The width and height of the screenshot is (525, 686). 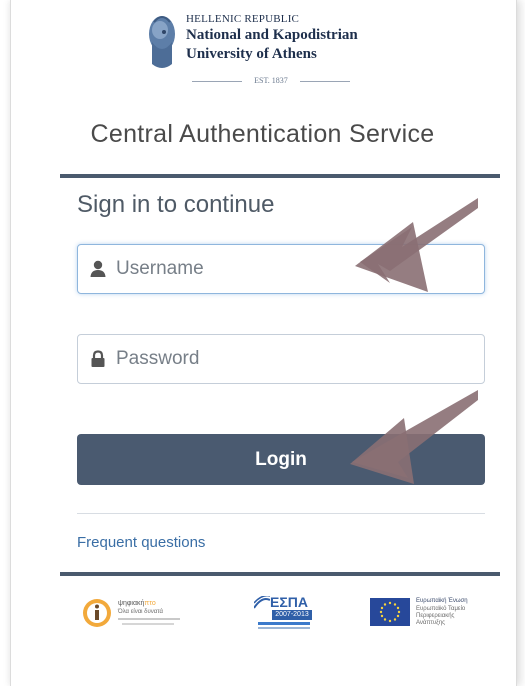 What do you see at coordinates (162, 42) in the screenshot?
I see `athena-seal-icon` at bounding box center [162, 42].